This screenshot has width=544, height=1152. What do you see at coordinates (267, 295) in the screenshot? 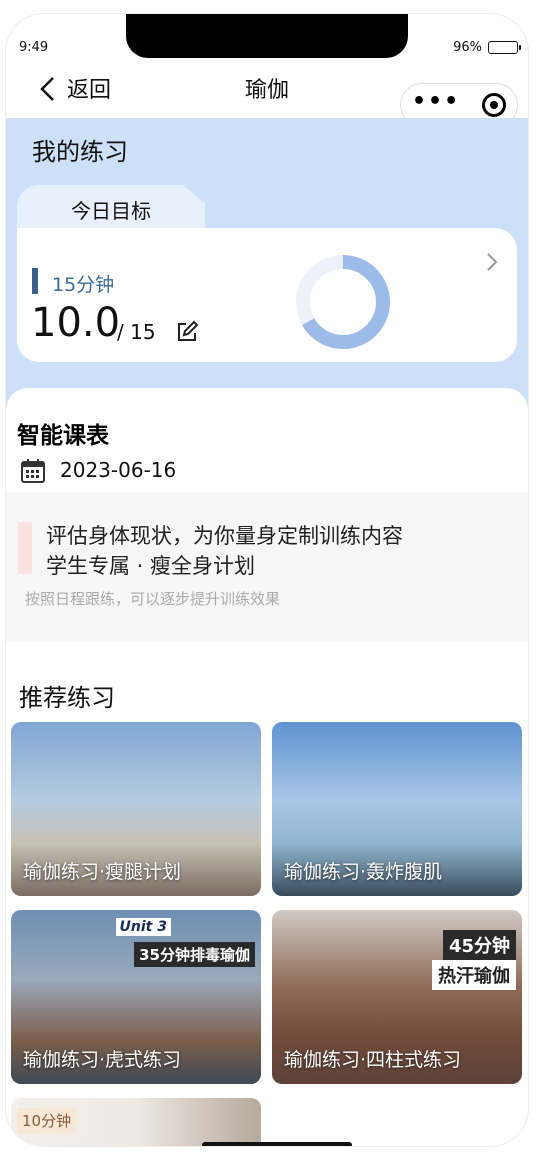
I see `goal-card: 15分钟 10.0 / 15` at bounding box center [267, 295].